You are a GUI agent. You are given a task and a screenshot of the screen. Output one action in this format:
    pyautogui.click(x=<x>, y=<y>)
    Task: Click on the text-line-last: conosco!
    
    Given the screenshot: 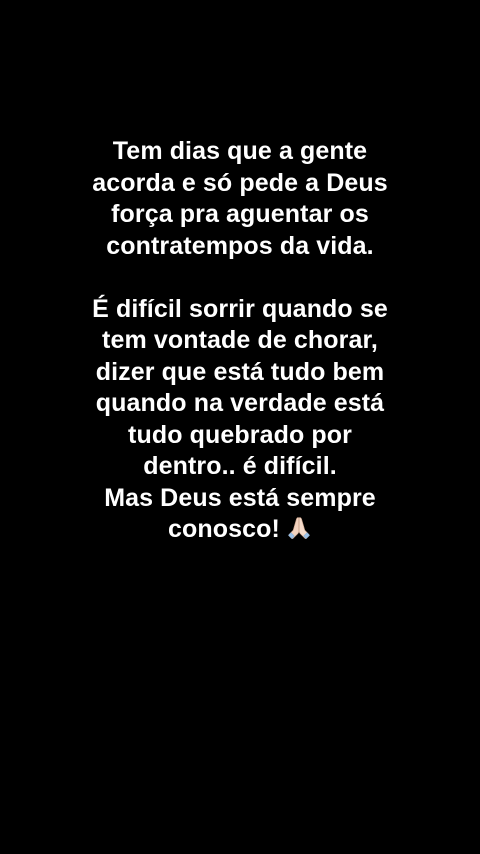 What is the action you would take?
    pyautogui.click(x=240, y=530)
    